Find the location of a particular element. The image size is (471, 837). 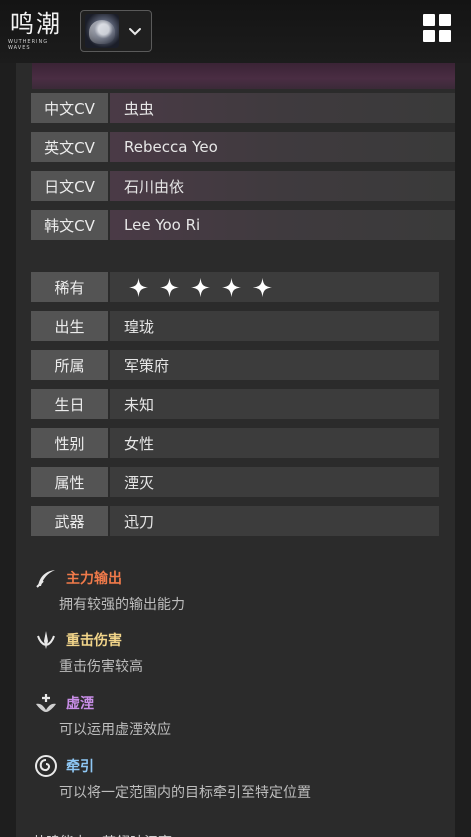

attr-label: 性别 is located at coordinates (69, 443).